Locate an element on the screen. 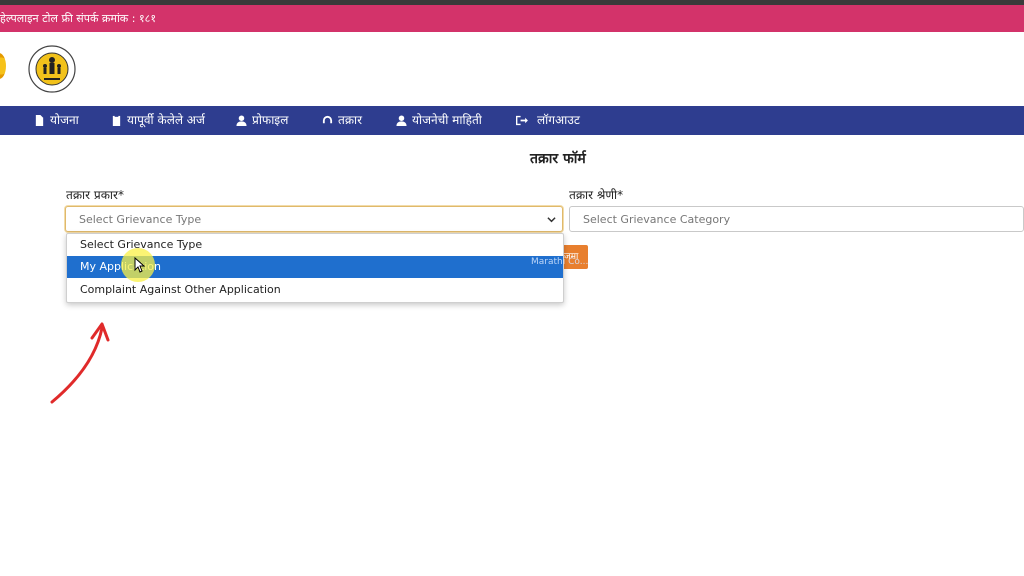  women-child-development-logo is located at coordinates (52, 69).